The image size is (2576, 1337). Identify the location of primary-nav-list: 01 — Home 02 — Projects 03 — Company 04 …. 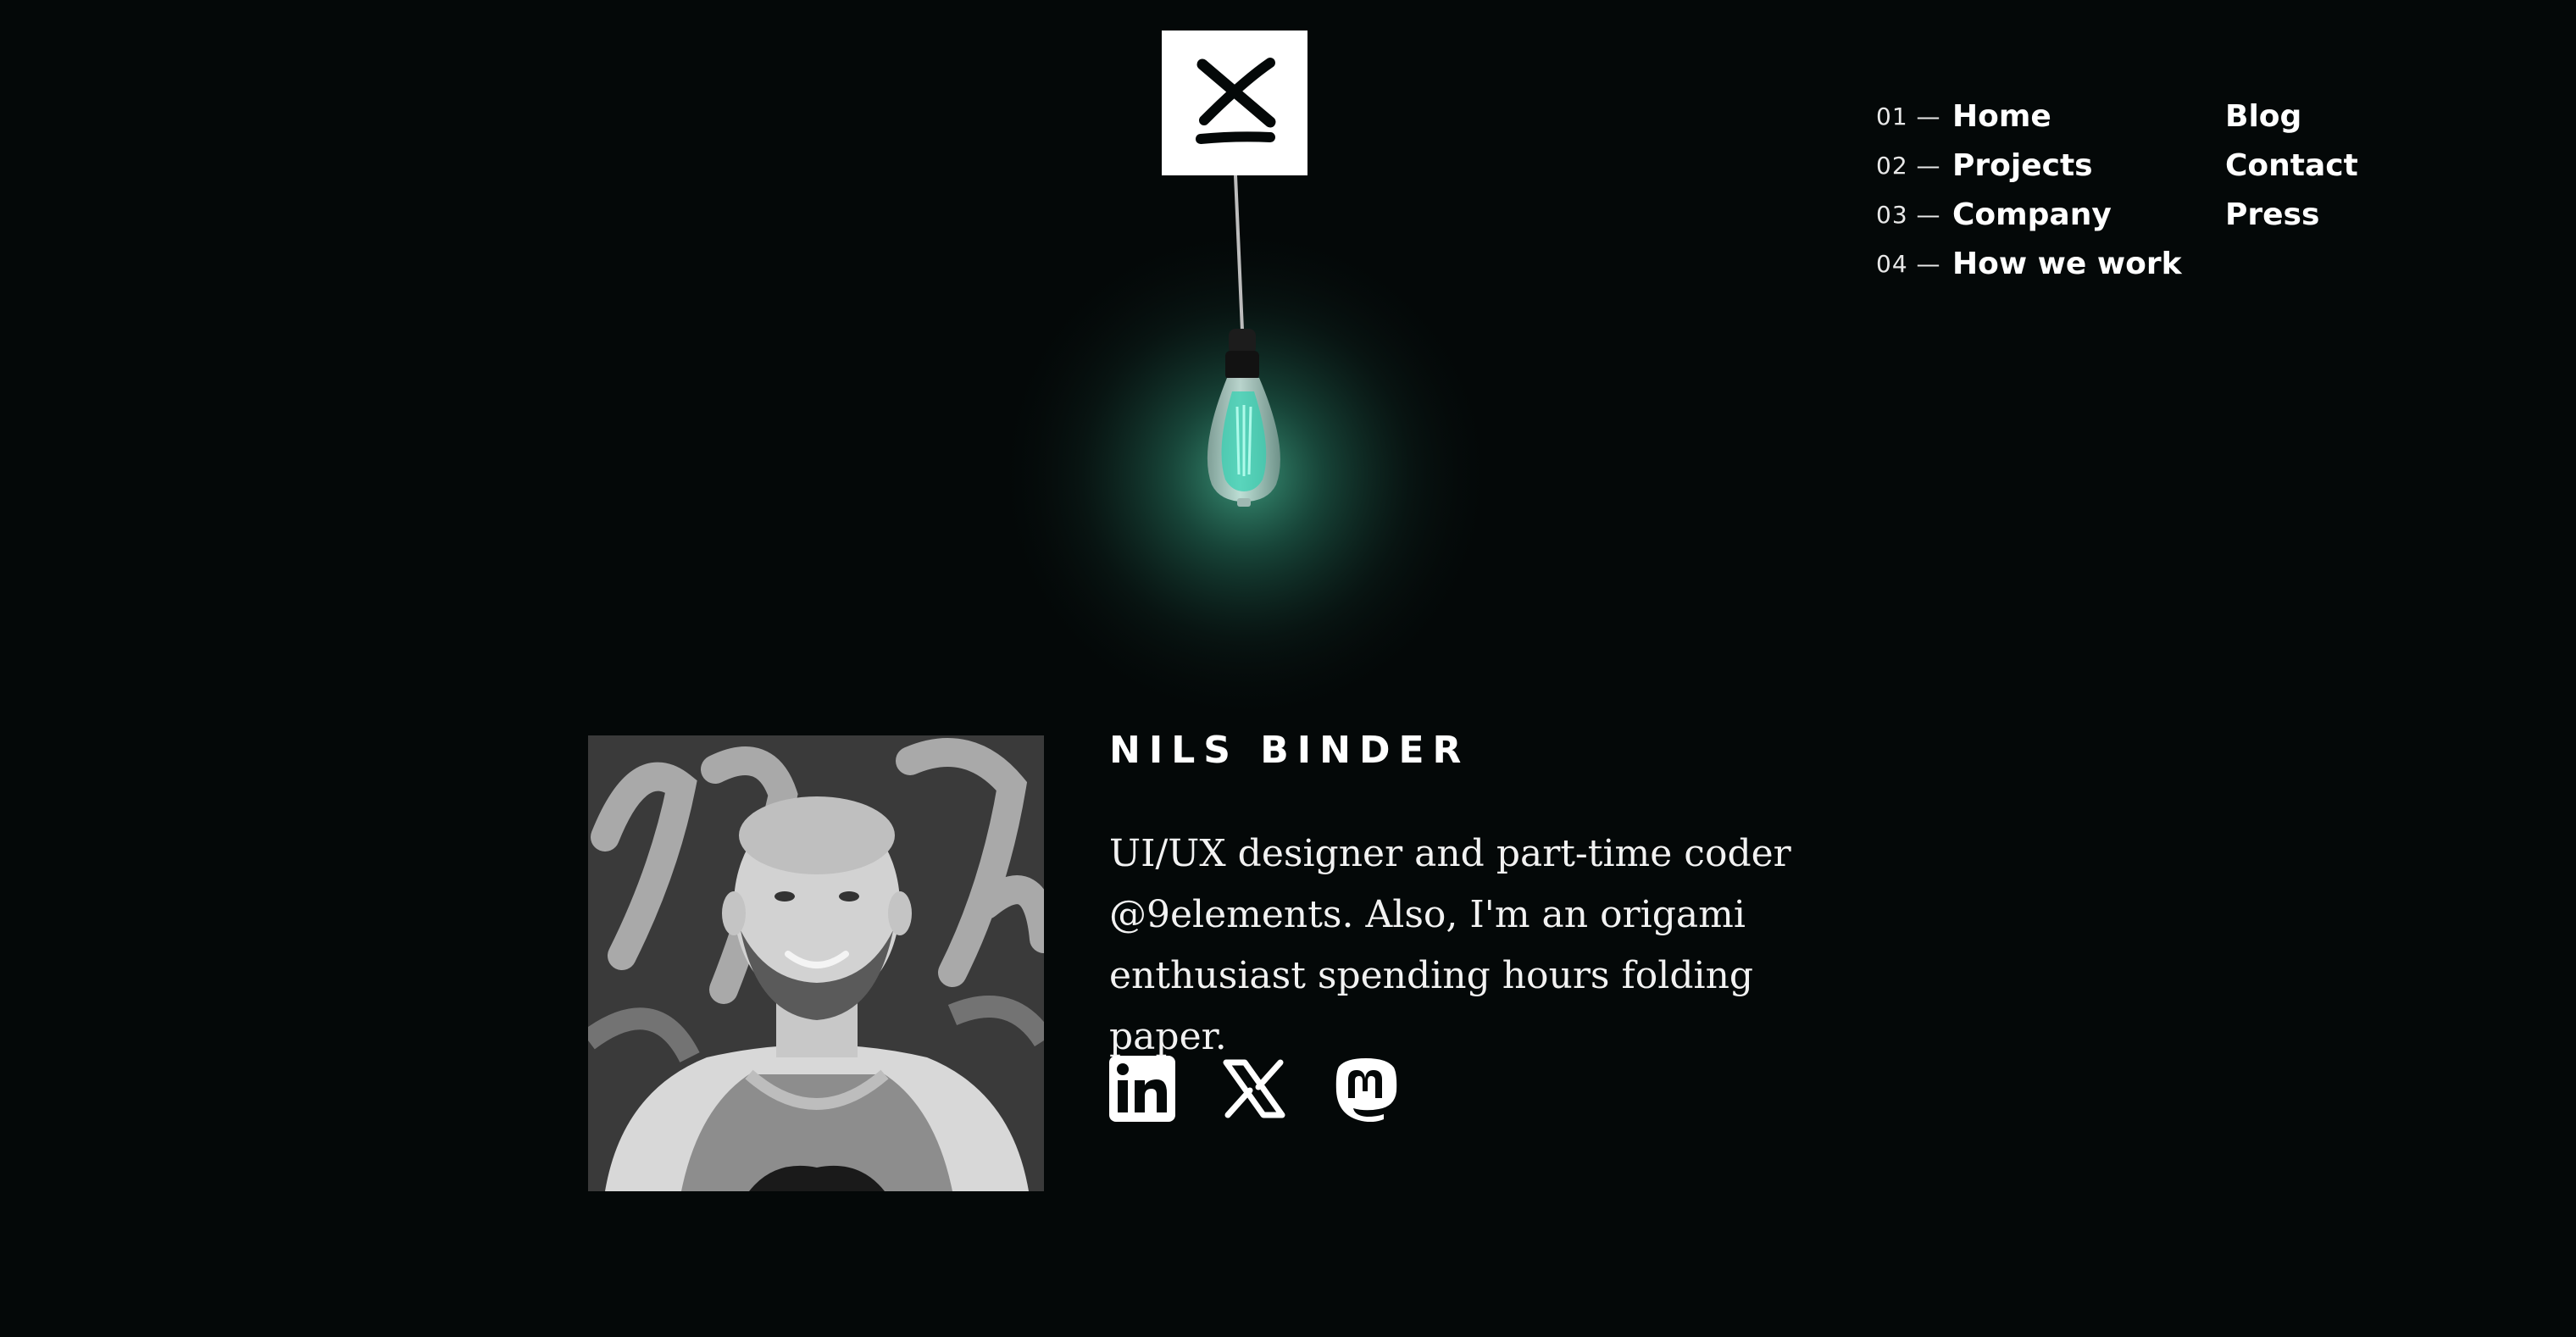
(2050, 190).